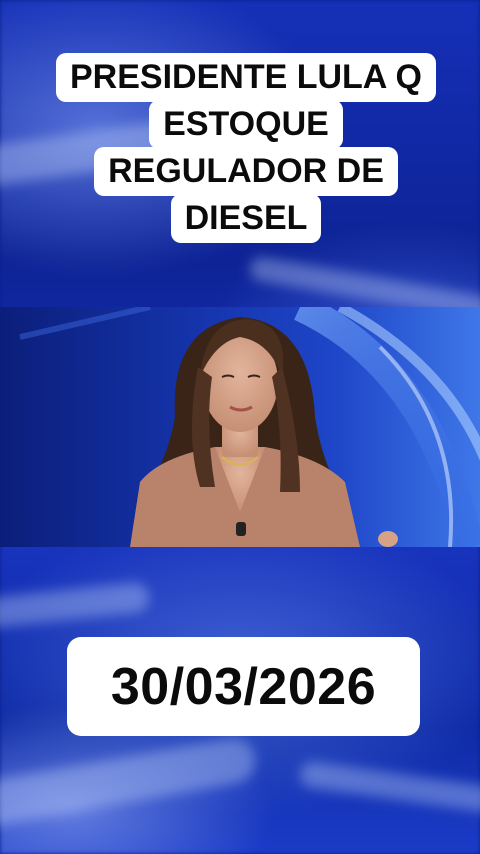  I want to click on date-text: 30/03/2026, so click(243, 686).